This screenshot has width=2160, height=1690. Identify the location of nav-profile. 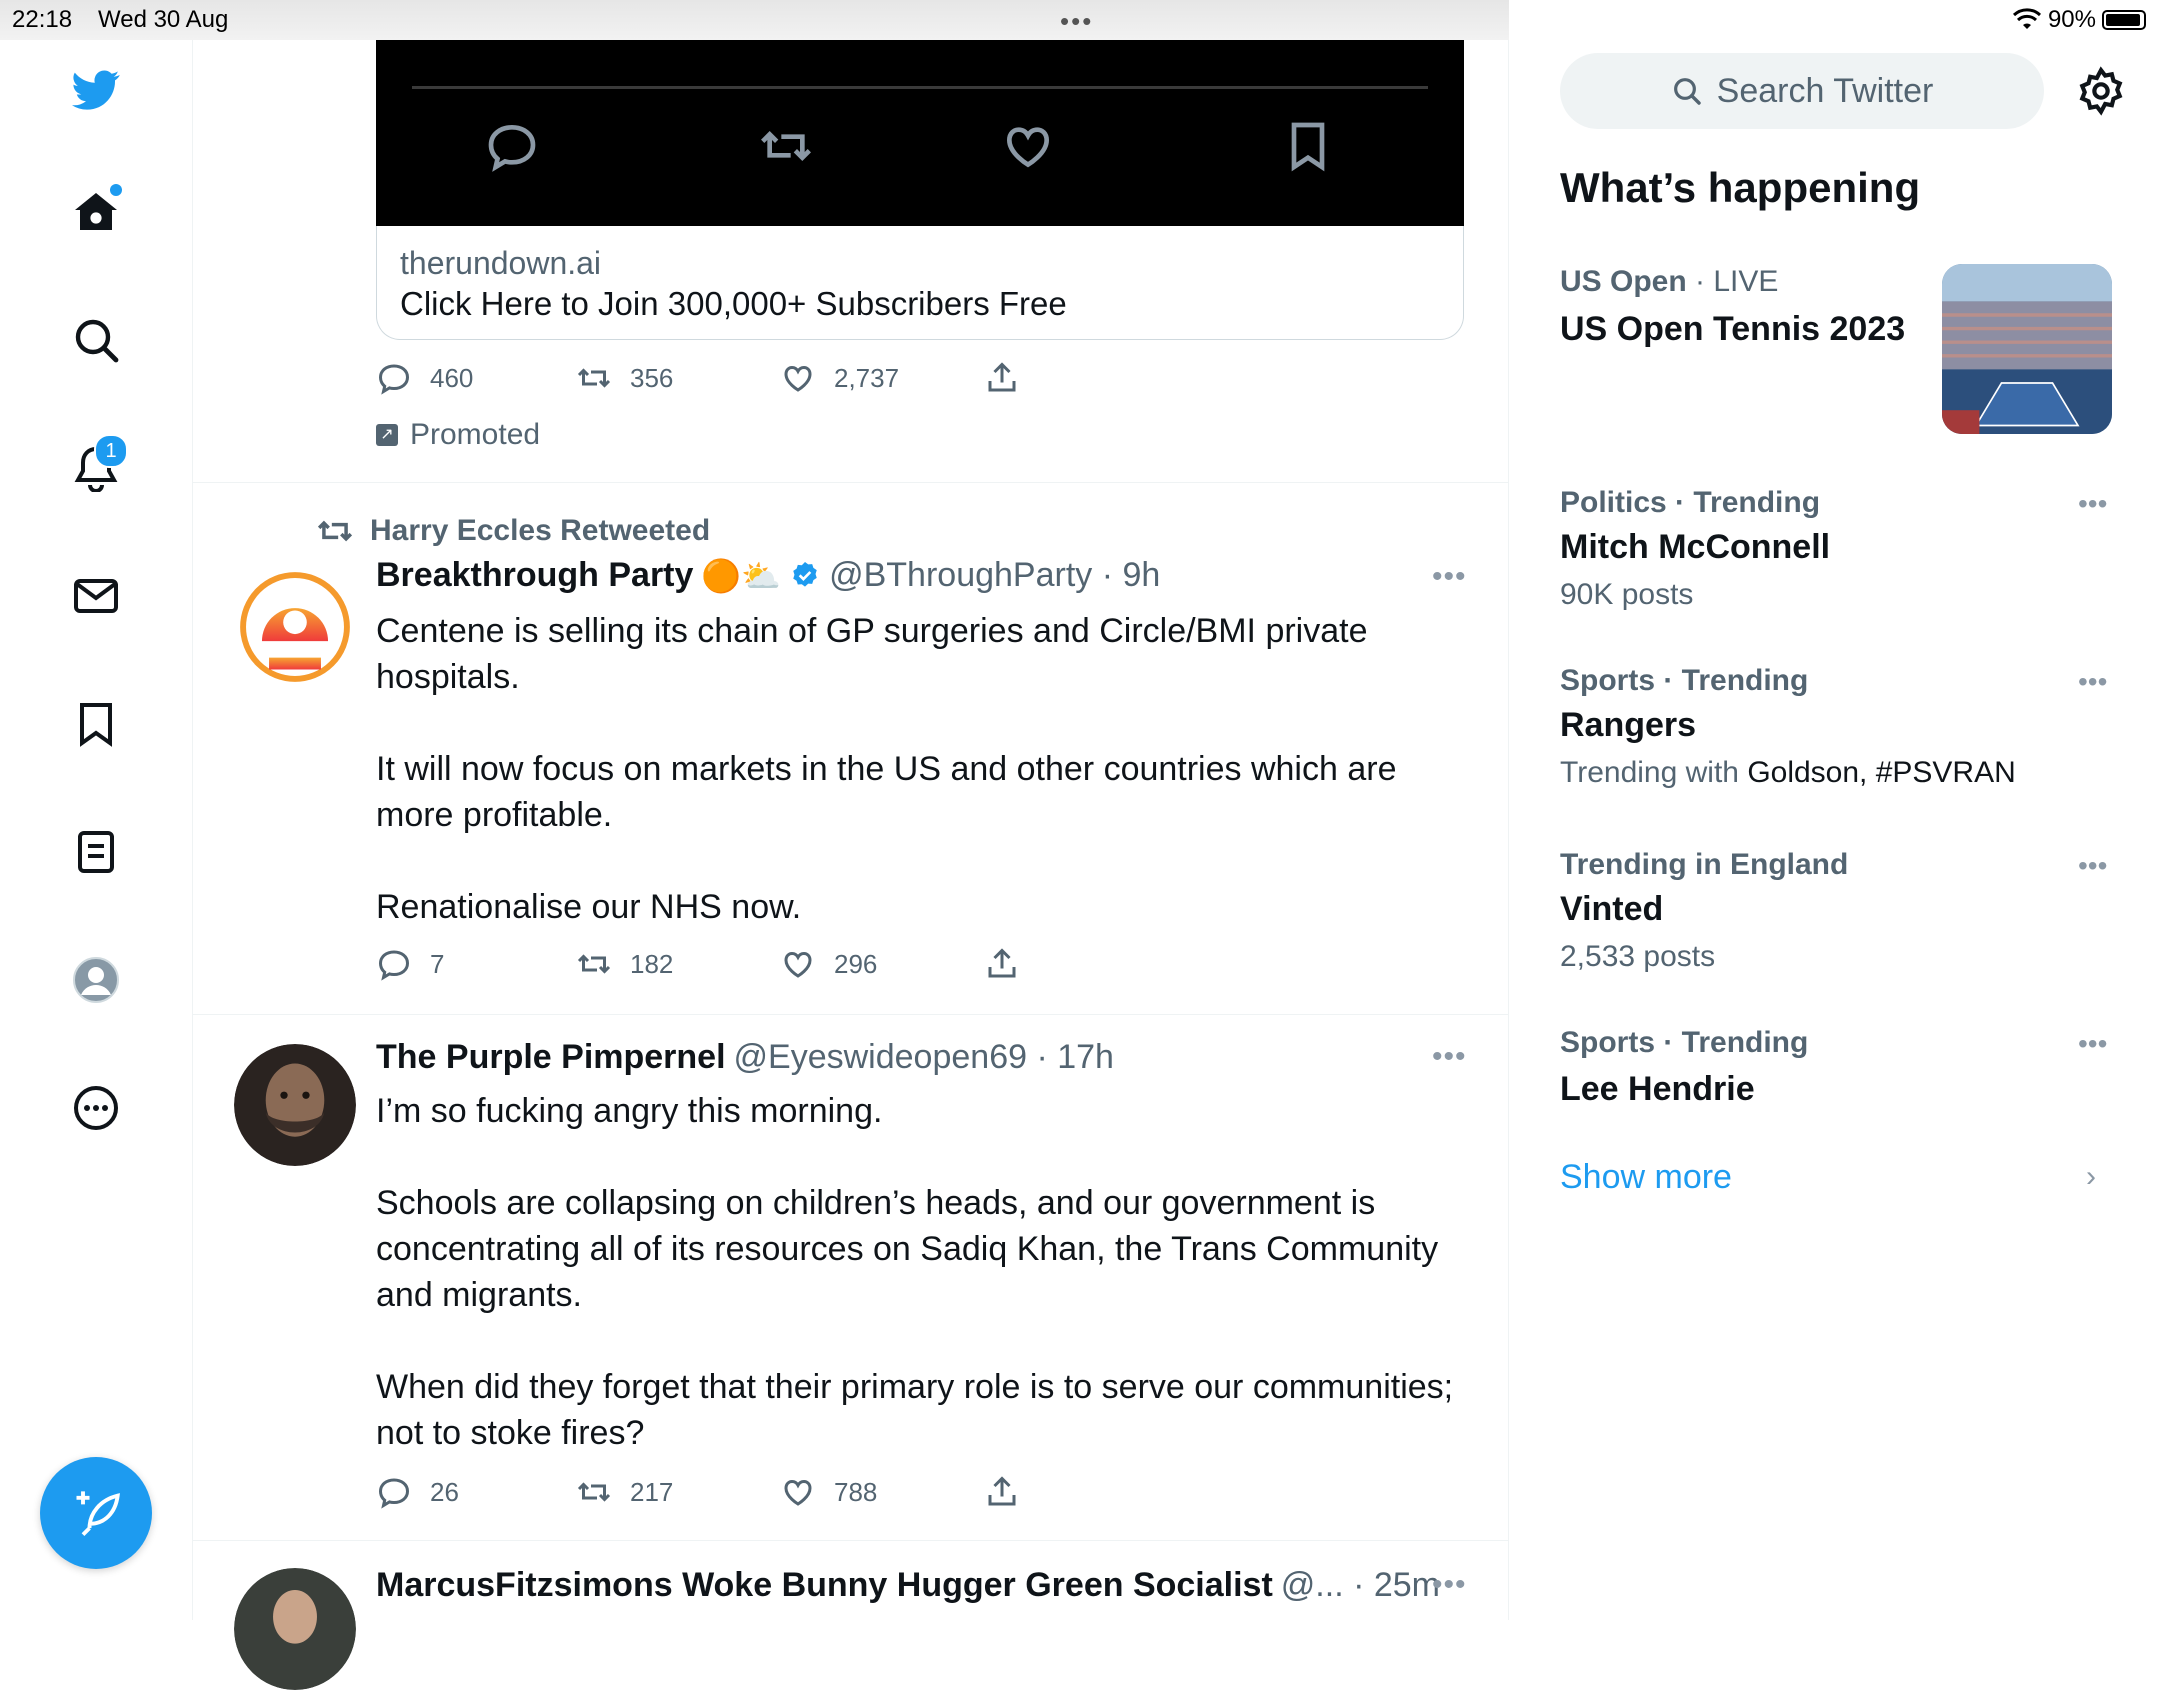
(96, 980).